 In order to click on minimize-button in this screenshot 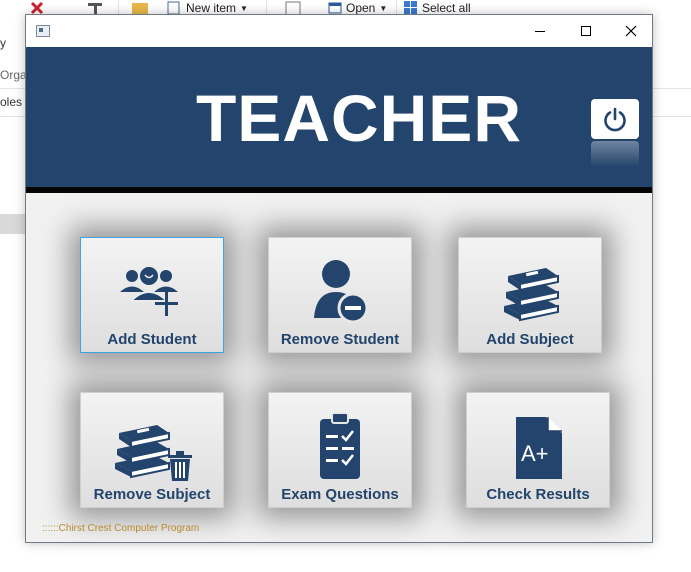, I will do `click(540, 31)`.